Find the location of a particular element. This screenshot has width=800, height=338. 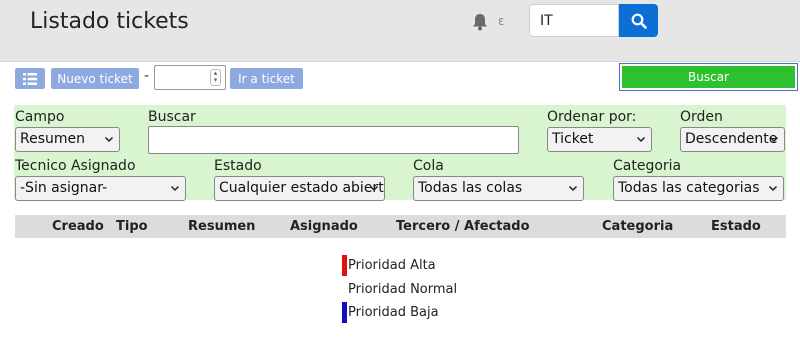

number-spinner: ▴ ▾ is located at coordinates (215, 77).